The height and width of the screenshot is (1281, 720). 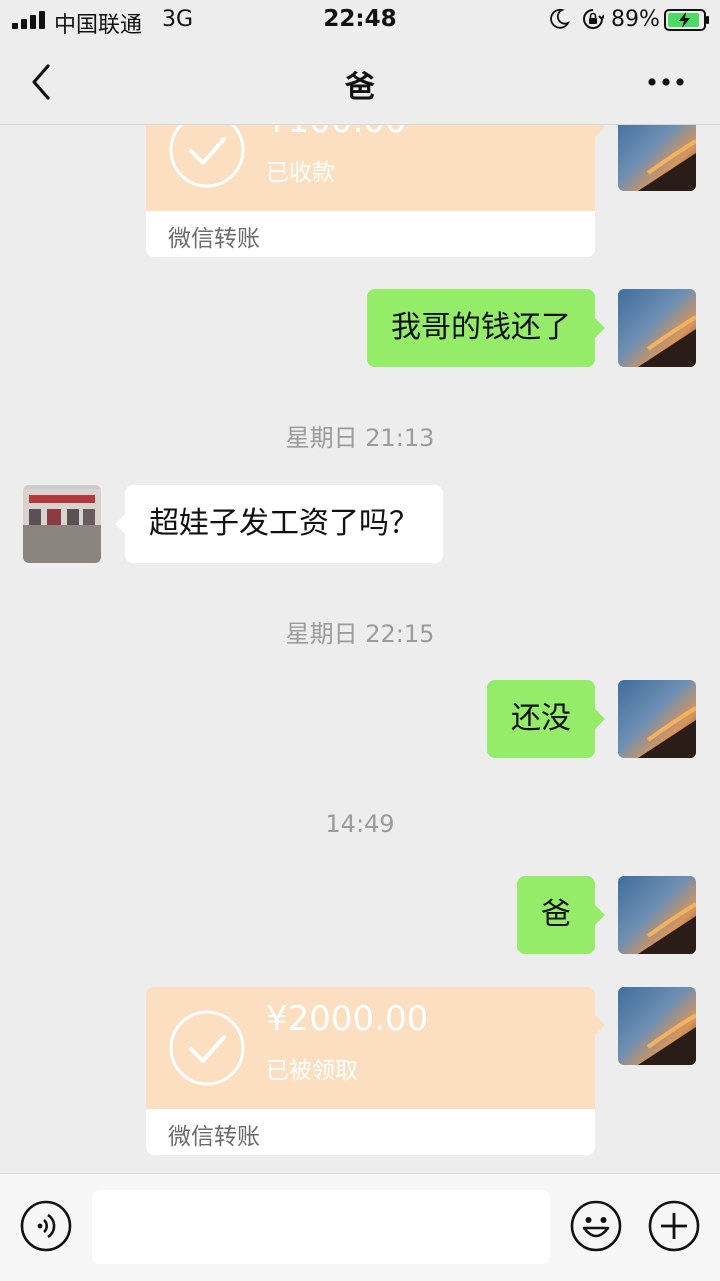 What do you see at coordinates (360, 824) in the screenshot?
I see `message-timestamp: 14:49` at bounding box center [360, 824].